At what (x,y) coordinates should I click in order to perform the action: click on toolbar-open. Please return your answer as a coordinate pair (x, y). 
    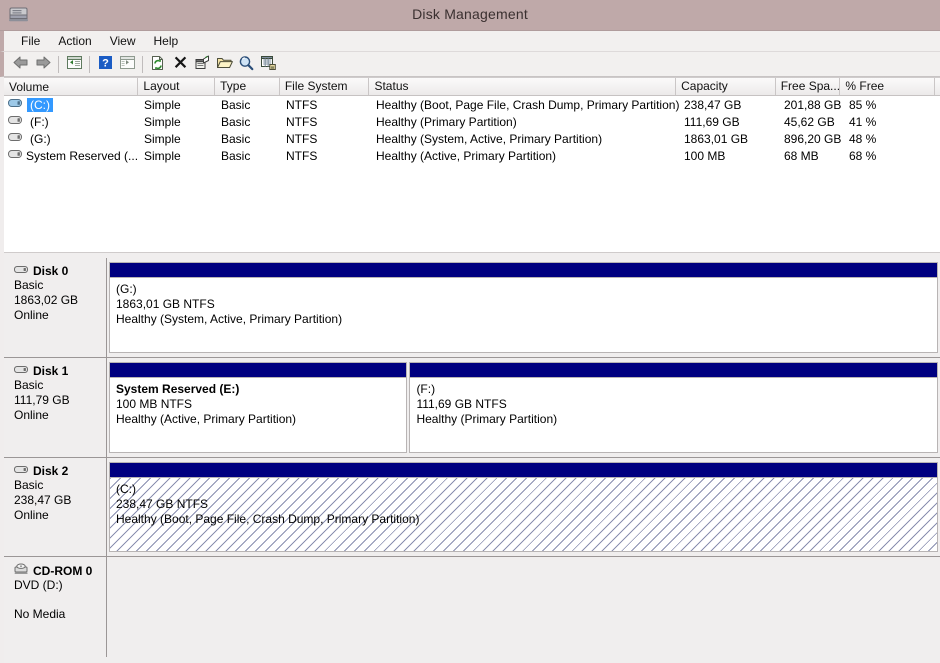
    Looking at the image, I should click on (224, 64).